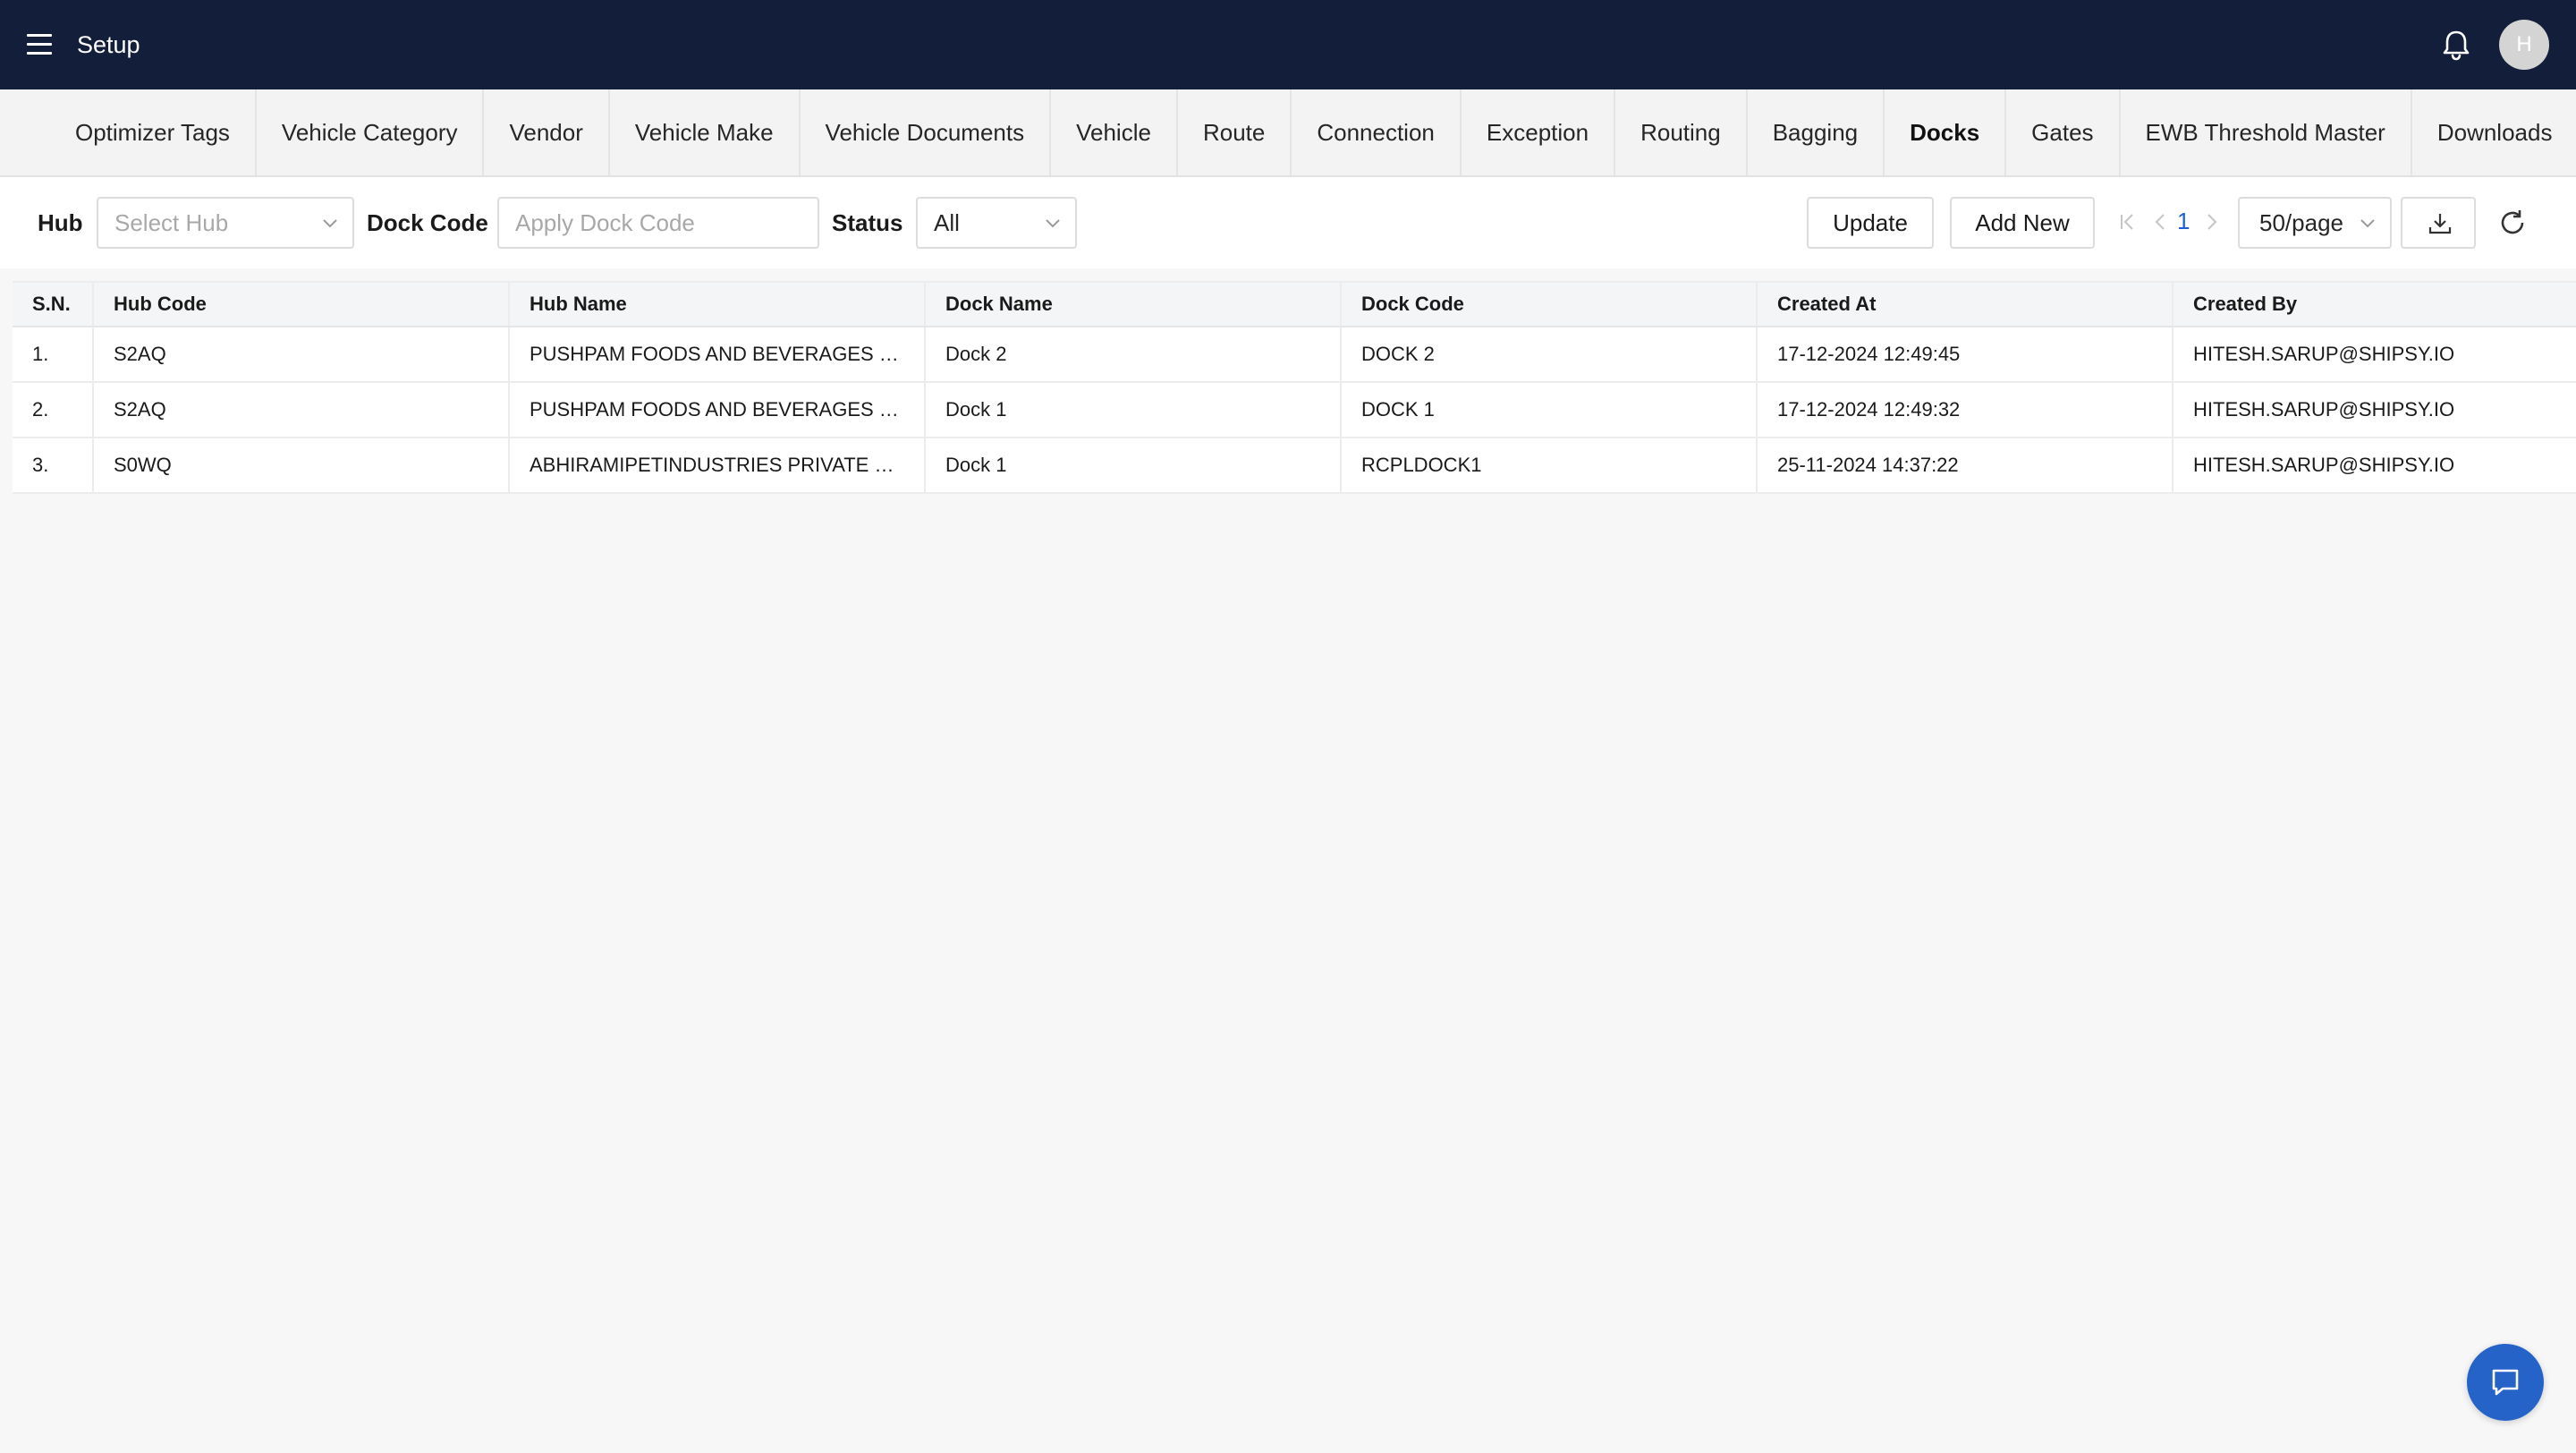 The image size is (2576, 1453). Describe the element at coordinates (2524, 45) in the screenshot. I see `avatar: H` at that location.